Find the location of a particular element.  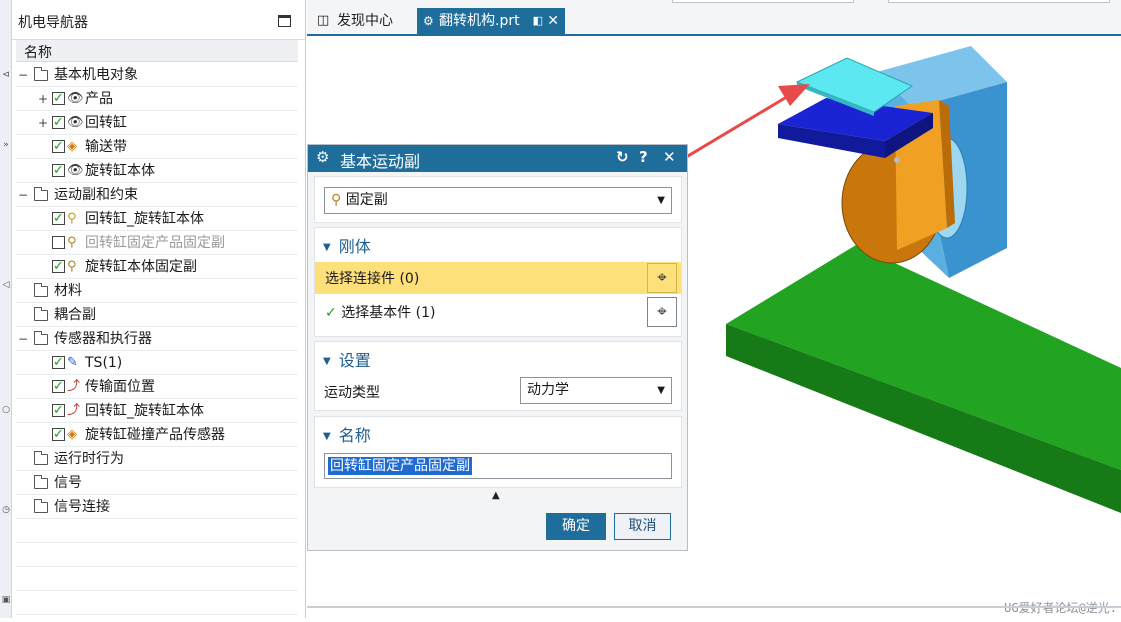

tree-row-label: 运动副和约束 is located at coordinates (96, 195).